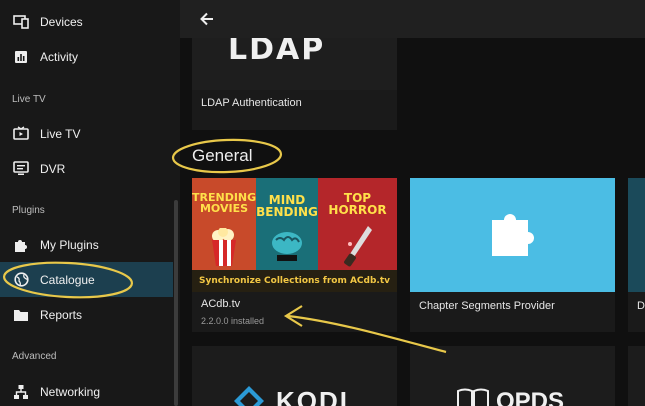  I want to click on sidebar-item-label: Live TV, so click(60, 133).